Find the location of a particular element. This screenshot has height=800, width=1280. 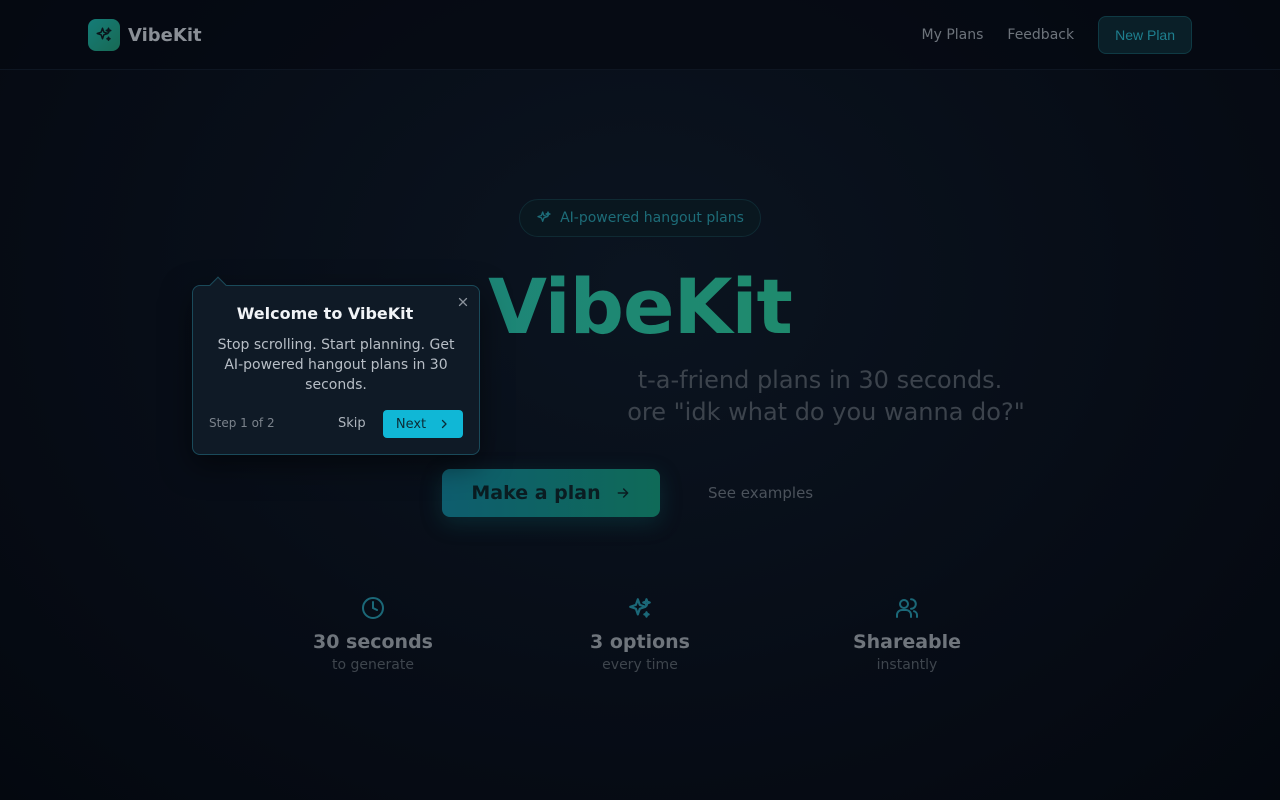

close-icon is located at coordinates (463, 301).